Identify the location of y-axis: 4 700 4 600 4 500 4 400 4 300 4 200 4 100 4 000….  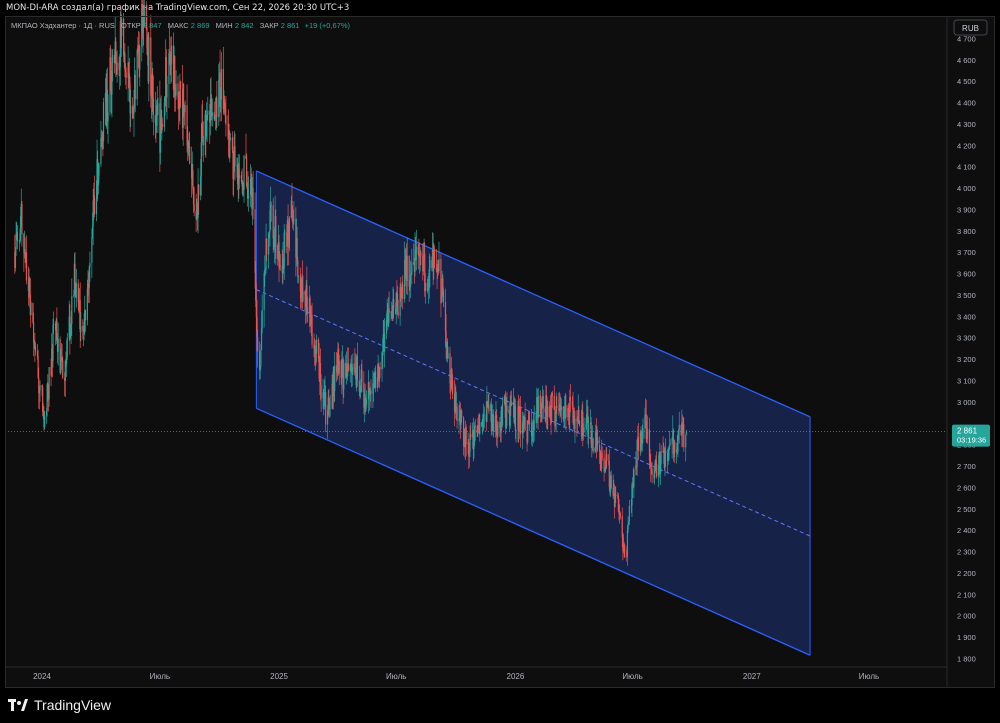
(970, 352).